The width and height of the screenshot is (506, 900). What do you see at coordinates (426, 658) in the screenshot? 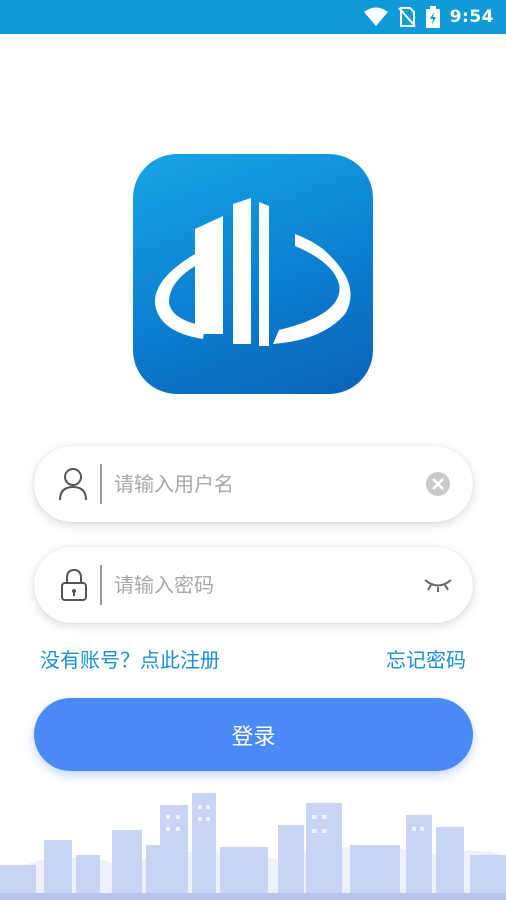
I see `forgot-password-link: 忘记密码` at bounding box center [426, 658].